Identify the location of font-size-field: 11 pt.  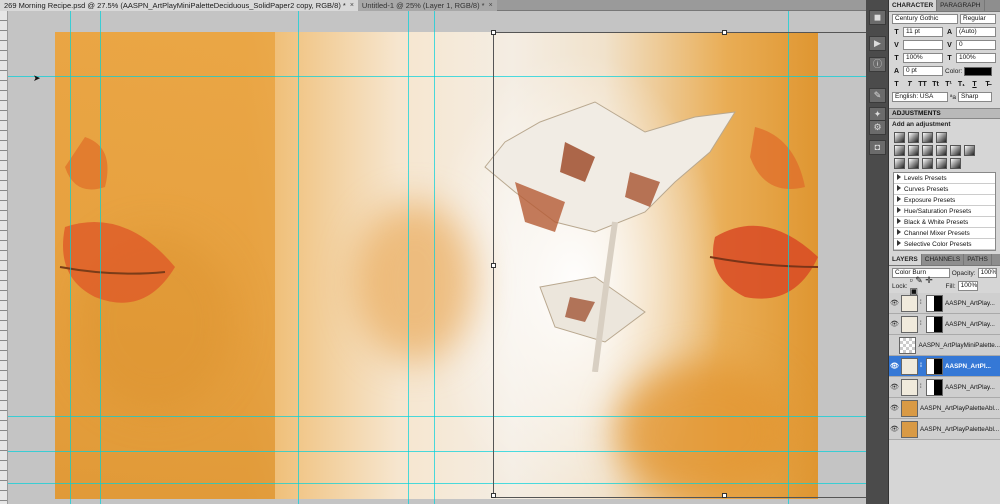
(923, 32).